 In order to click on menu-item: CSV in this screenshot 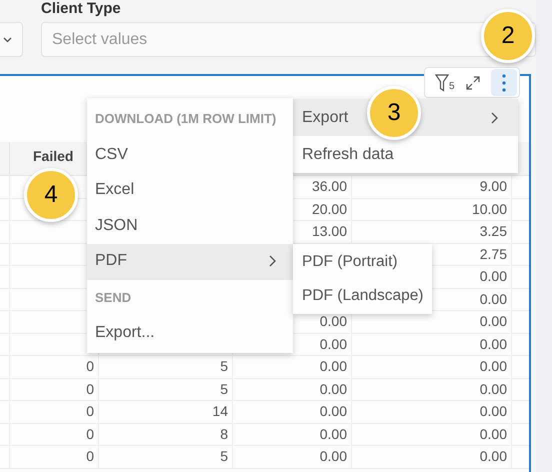, I will do `click(190, 154)`.